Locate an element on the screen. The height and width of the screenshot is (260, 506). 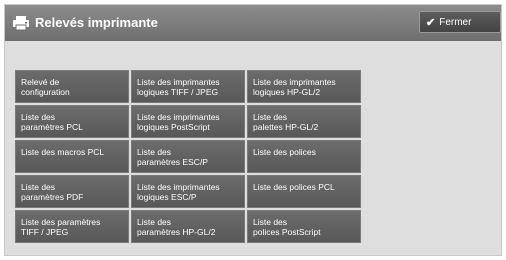
report-hpgl2-logical-printers-button: Liste des imprimantes logiques HP-GL/2 is located at coordinates (304, 86).